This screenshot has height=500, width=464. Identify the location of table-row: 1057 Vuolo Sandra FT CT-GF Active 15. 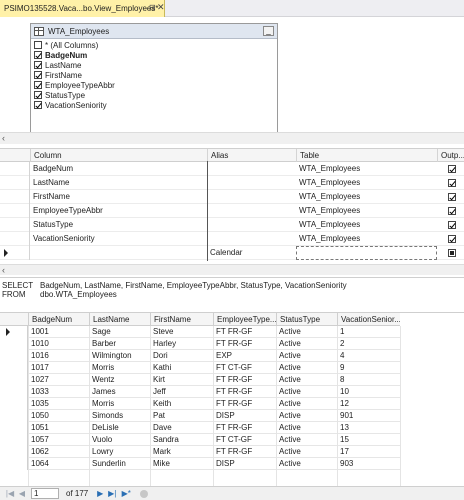
(200, 440).